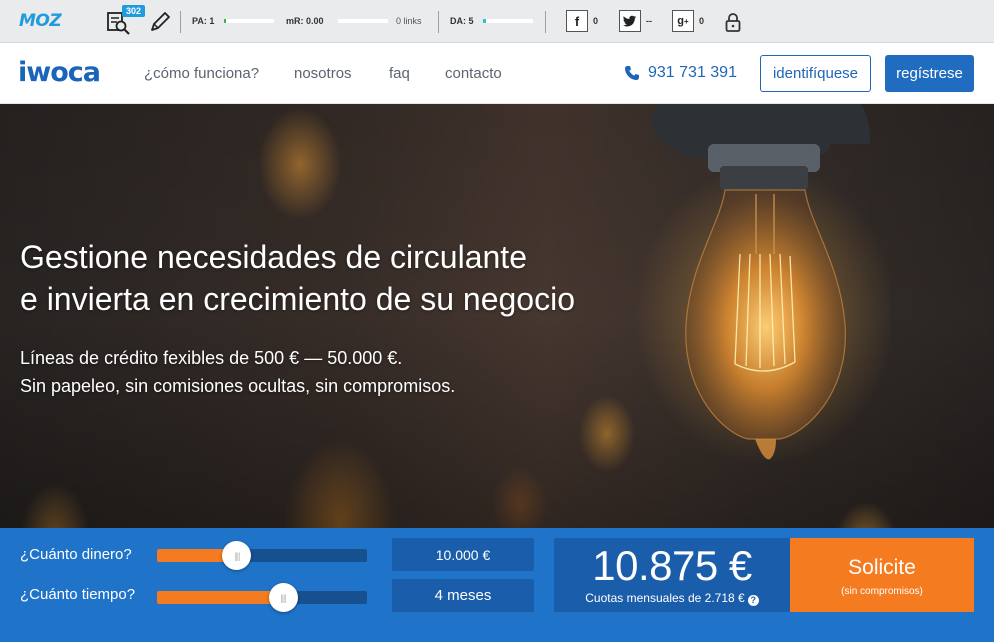 The image size is (994, 642). Describe the element at coordinates (815, 73) in the screenshot. I see `login-button: identifíquese` at that location.